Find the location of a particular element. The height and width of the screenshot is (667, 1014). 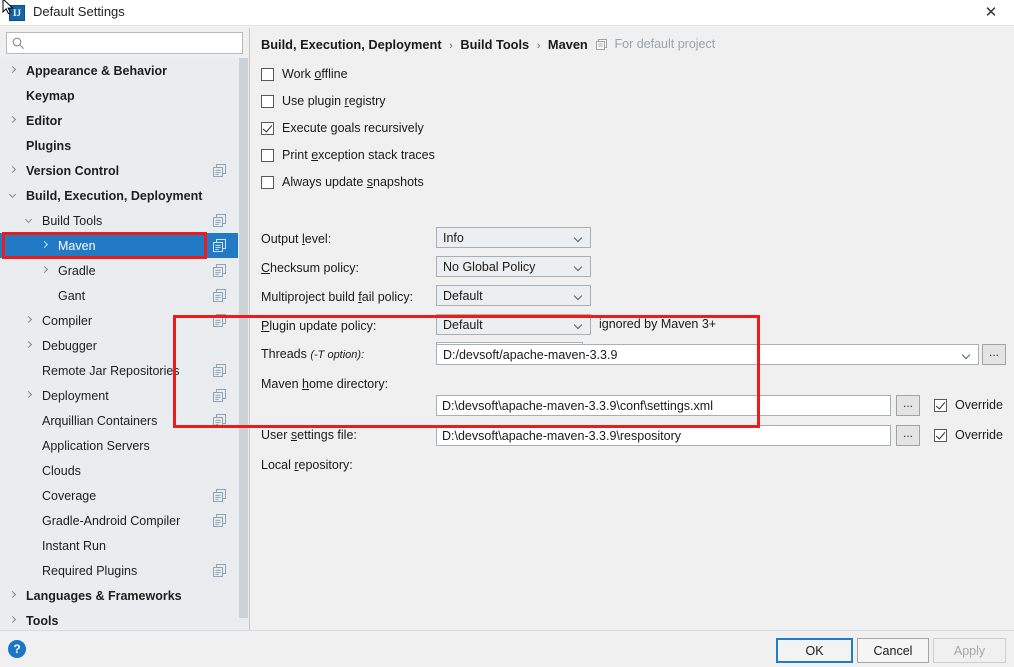

sidebar-item-plugins: Plugins is located at coordinates (119, 145).